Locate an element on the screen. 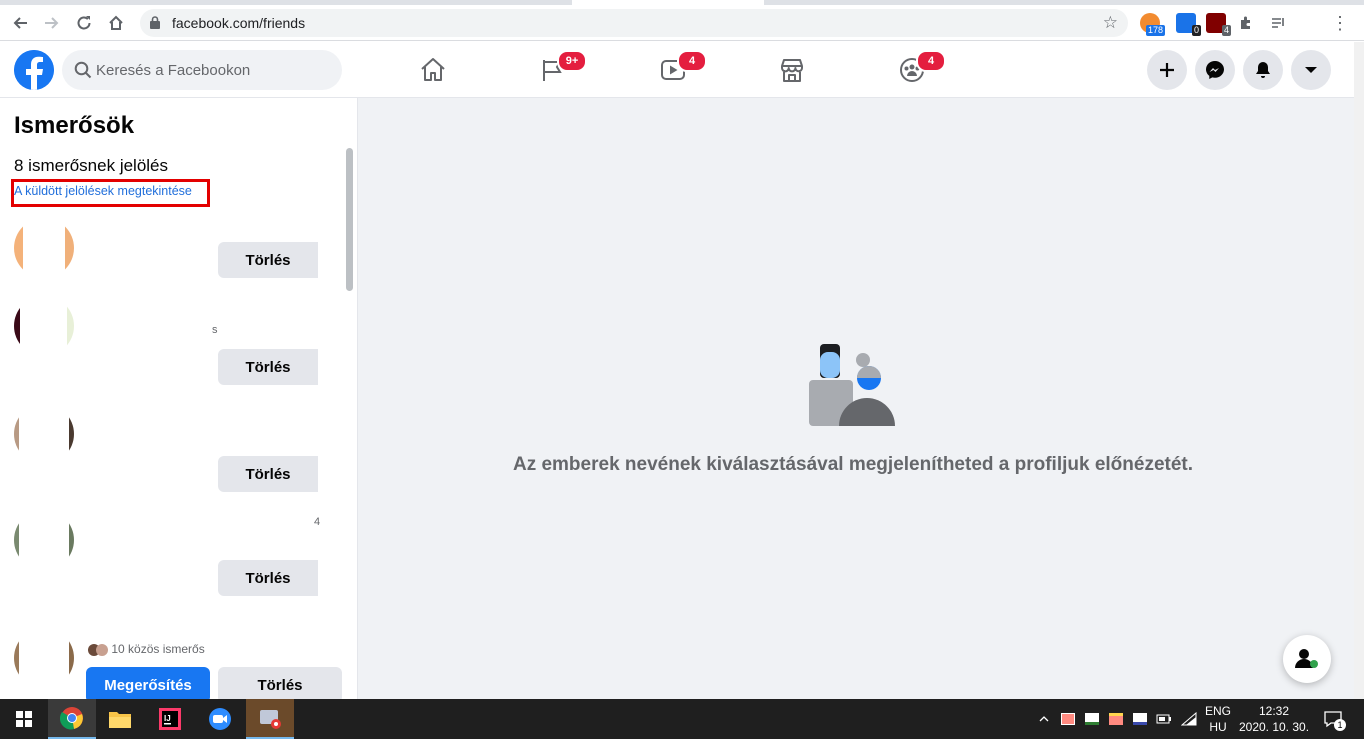 This screenshot has height=739, width=1364. people-icon is located at coordinates (1306, 658).